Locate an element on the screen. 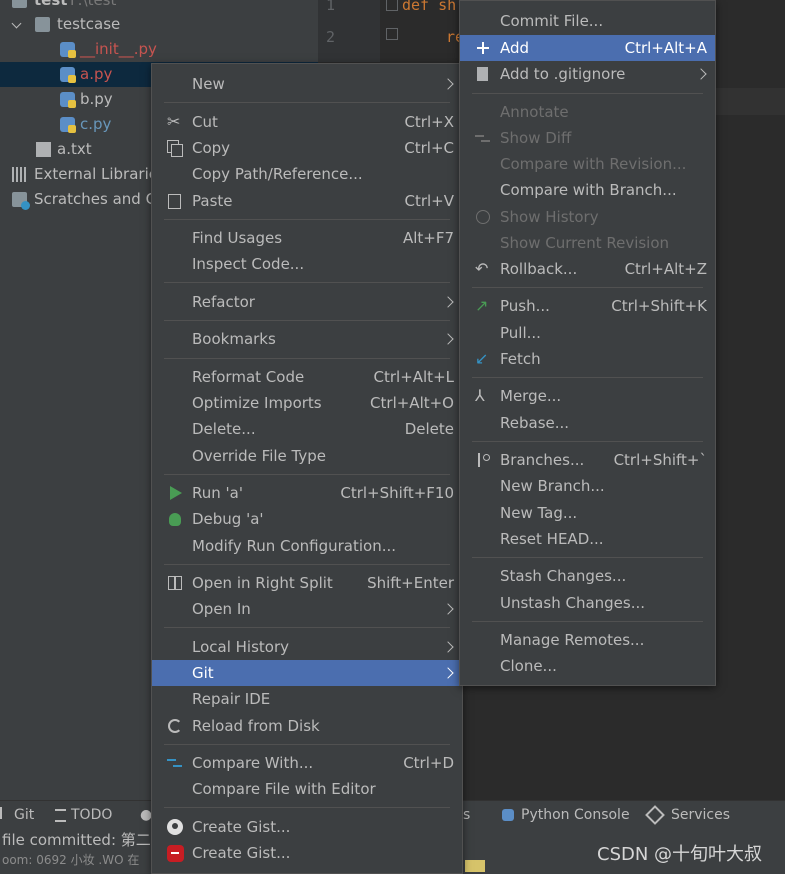 This screenshot has width=785, height=874. scratches-icon is located at coordinates (21, 201).